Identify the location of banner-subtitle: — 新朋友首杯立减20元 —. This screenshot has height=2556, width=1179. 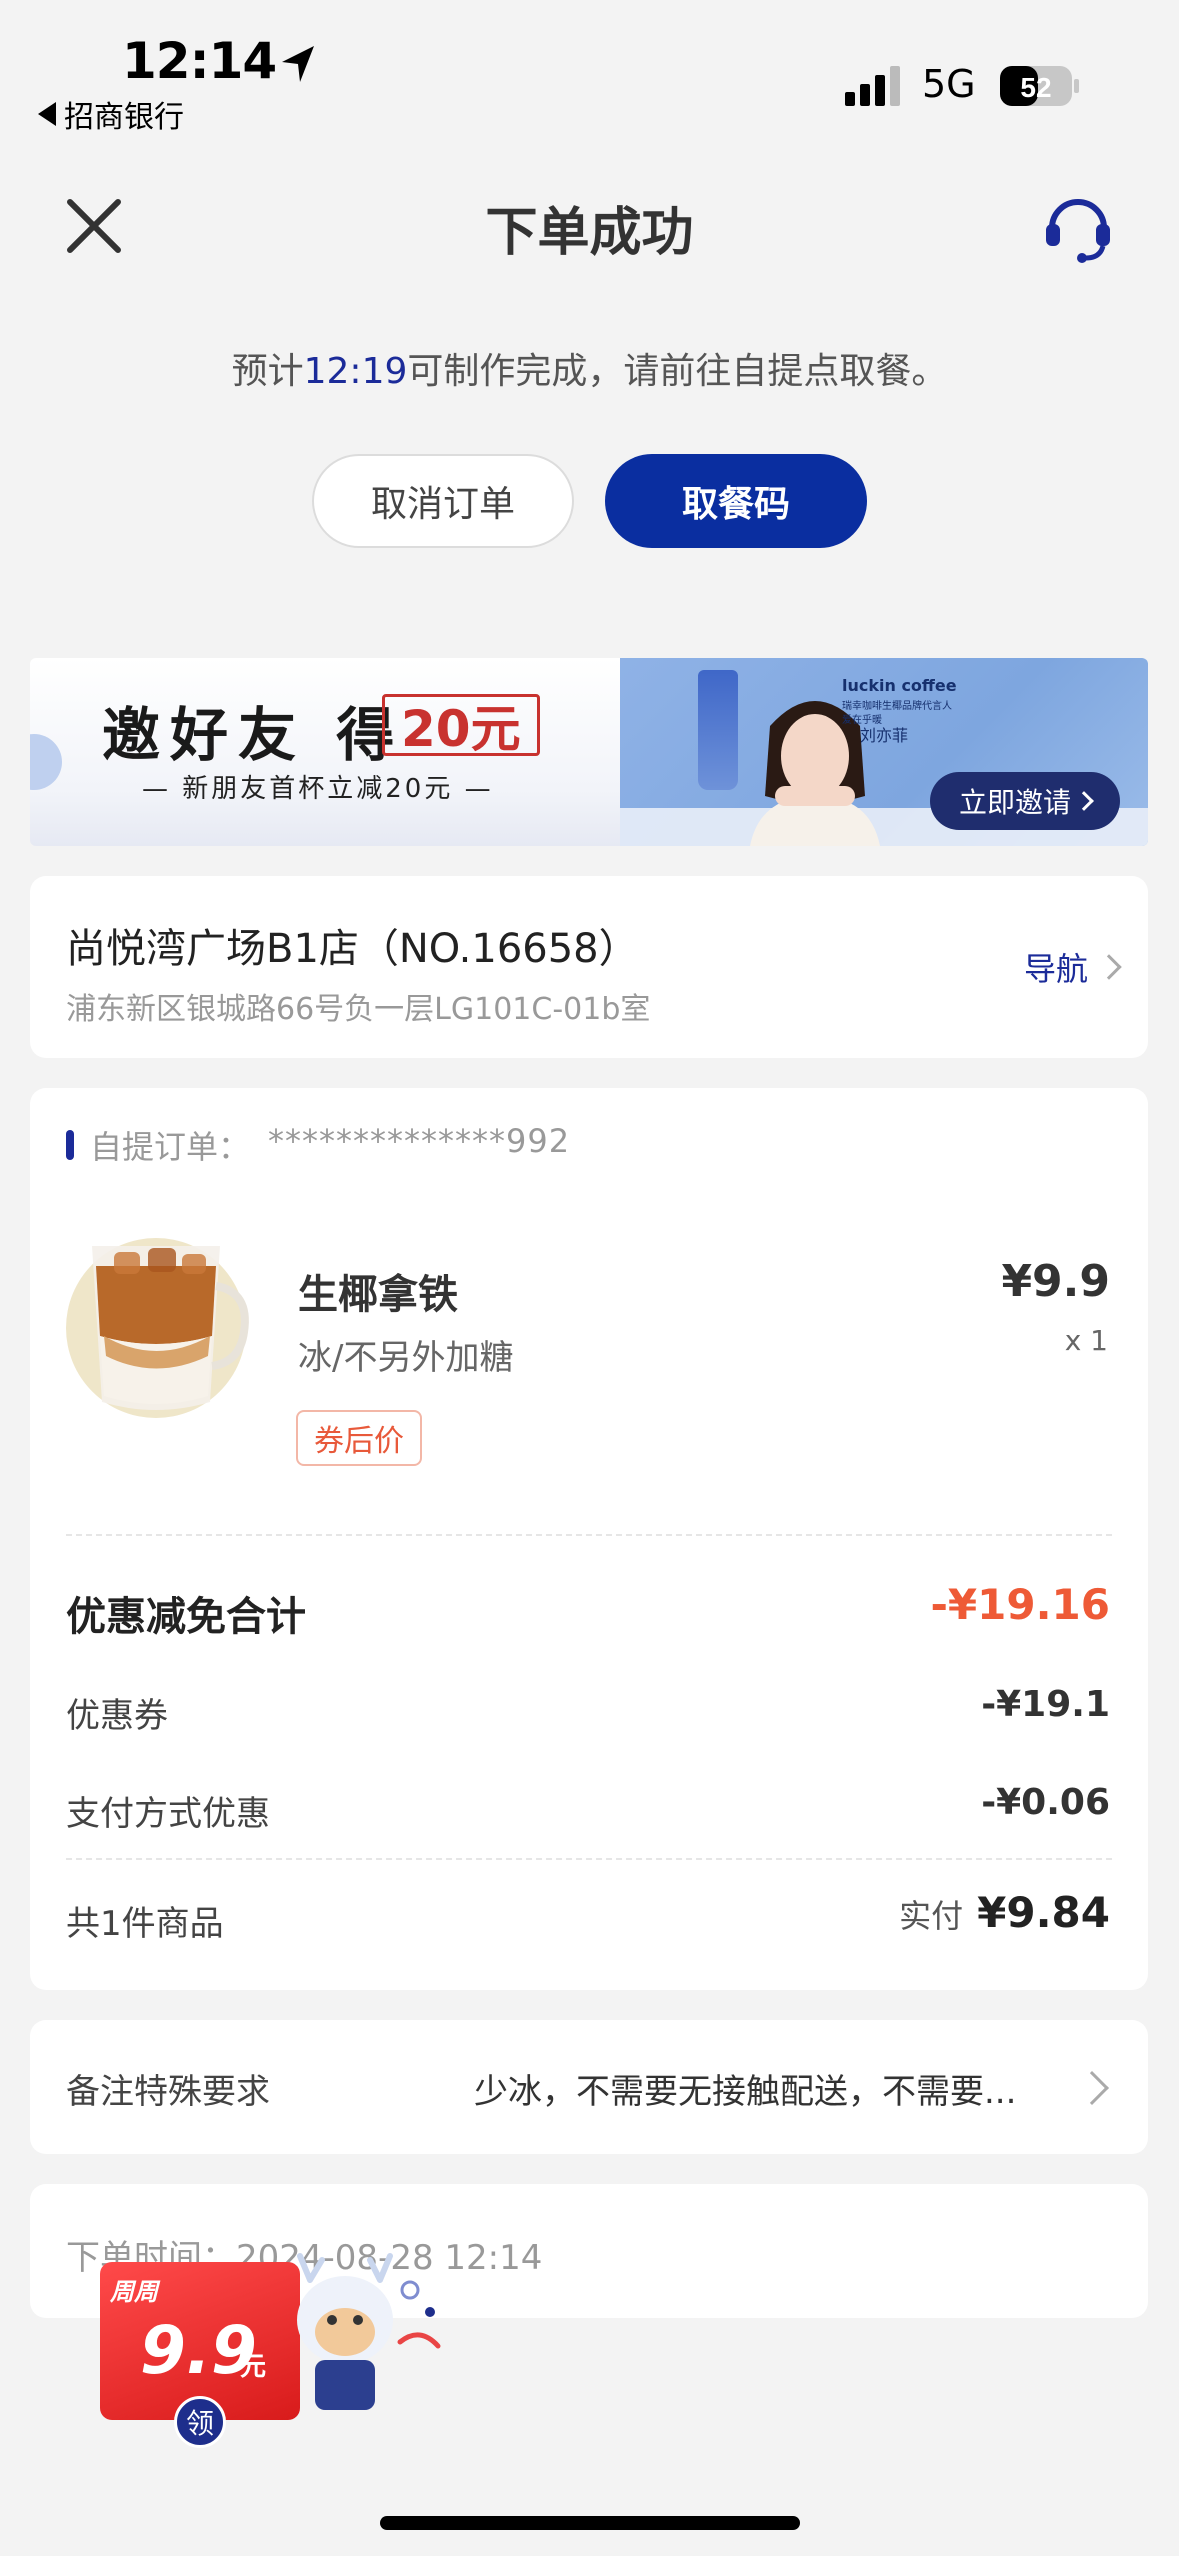
(318, 789).